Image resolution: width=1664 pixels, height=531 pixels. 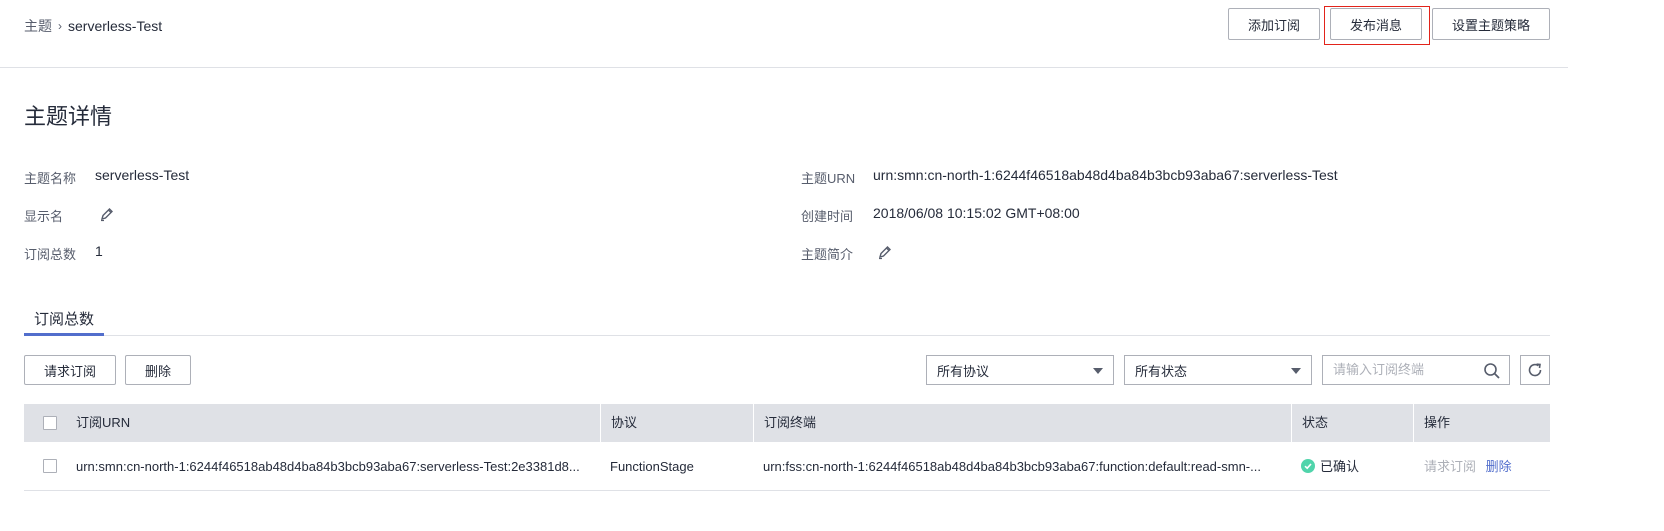 What do you see at coordinates (885, 252) in the screenshot?
I see `edit-intro-icon` at bounding box center [885, 252].